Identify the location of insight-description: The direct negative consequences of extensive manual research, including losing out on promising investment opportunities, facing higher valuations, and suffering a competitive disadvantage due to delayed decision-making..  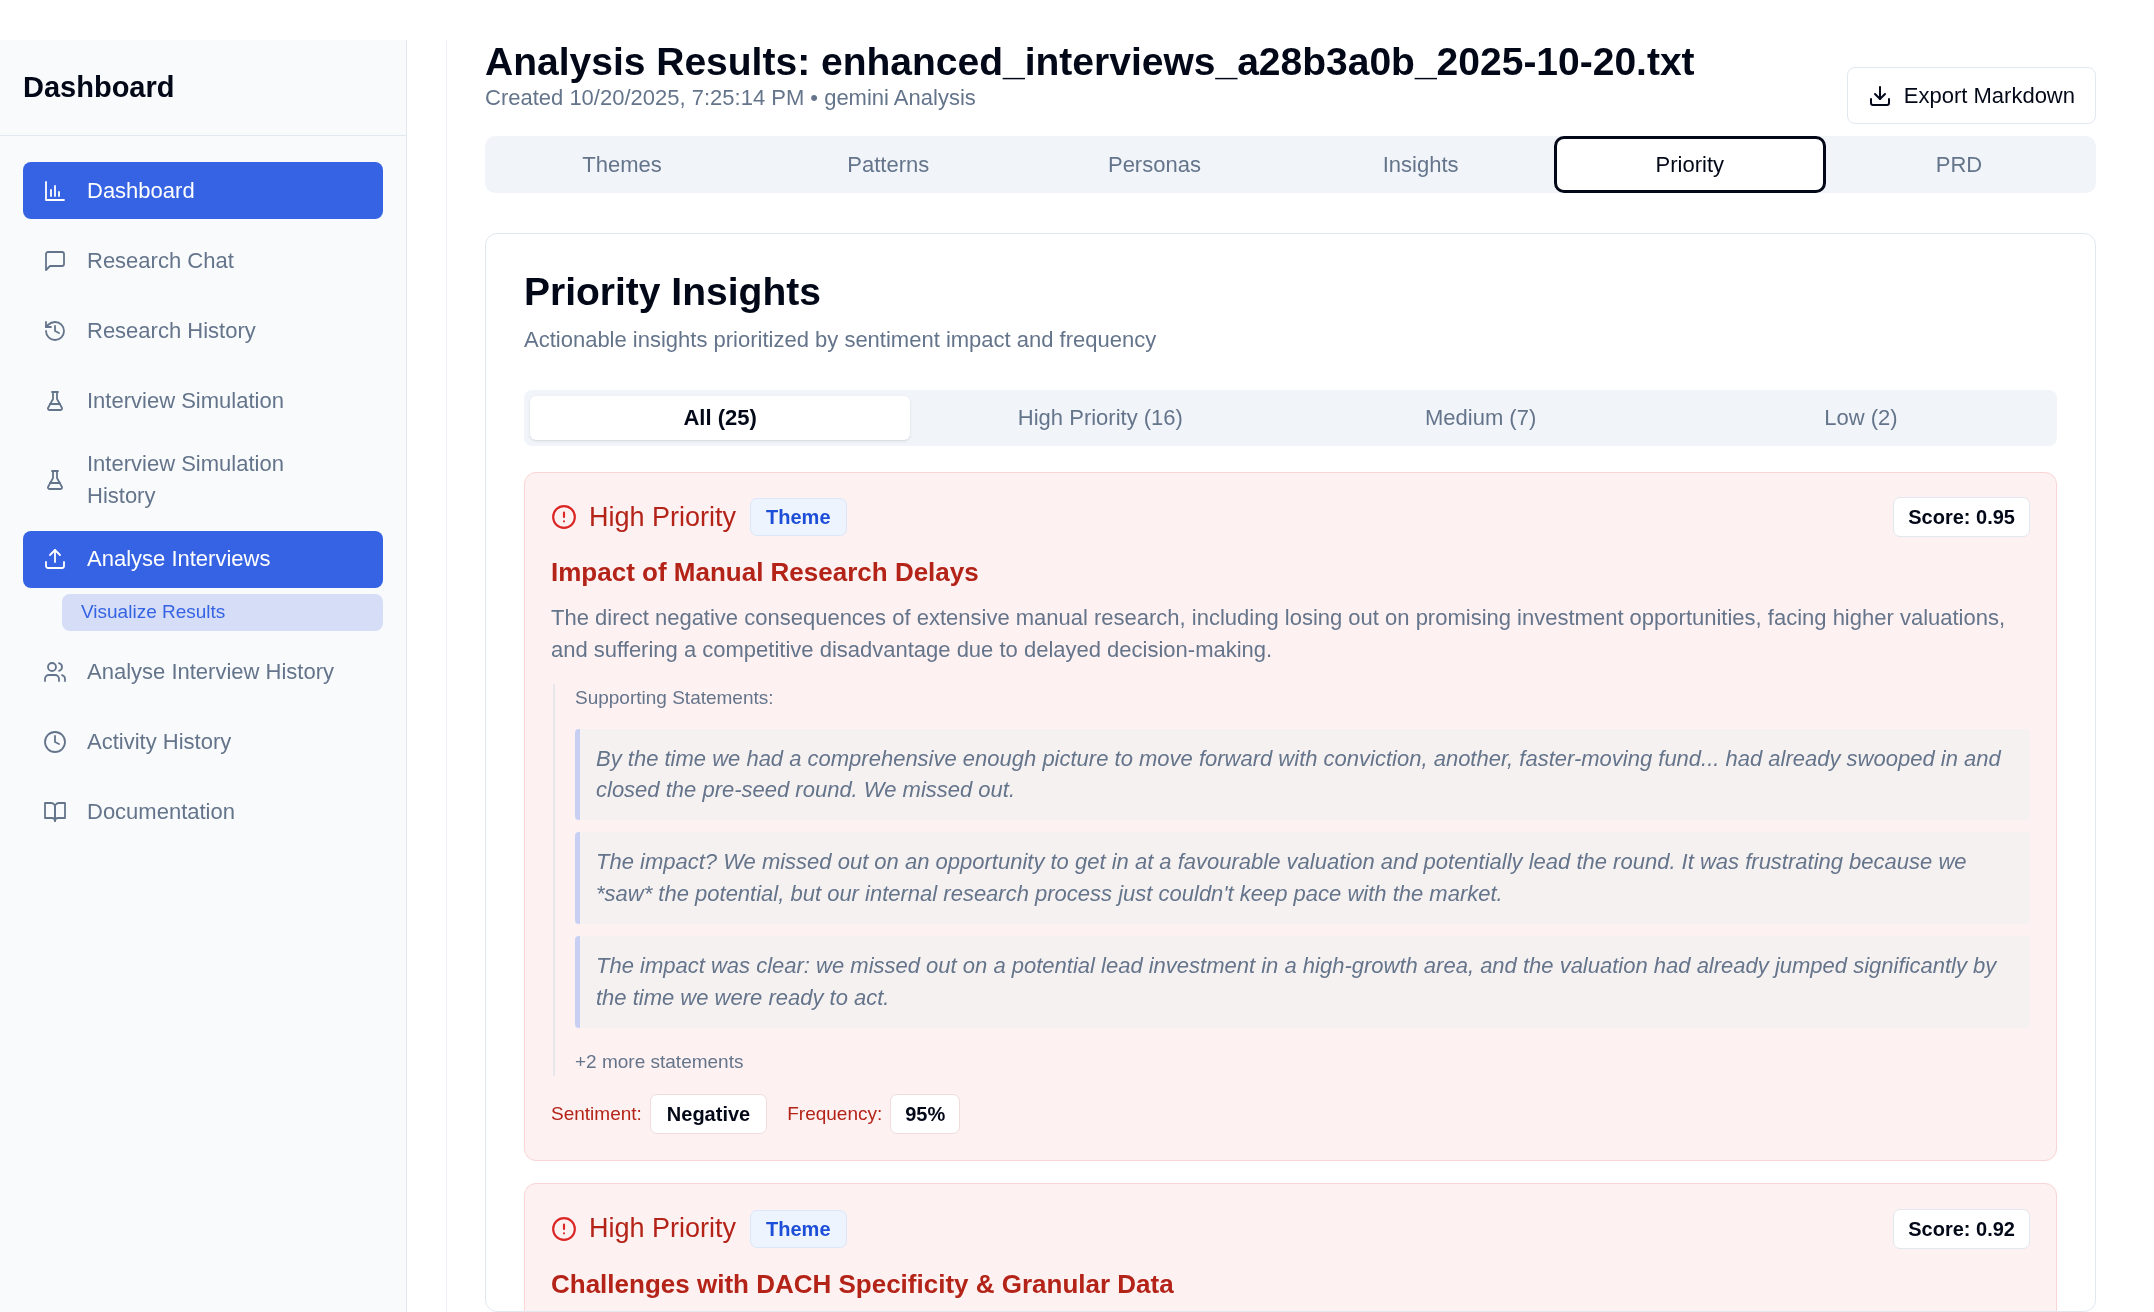
(1279, 634).